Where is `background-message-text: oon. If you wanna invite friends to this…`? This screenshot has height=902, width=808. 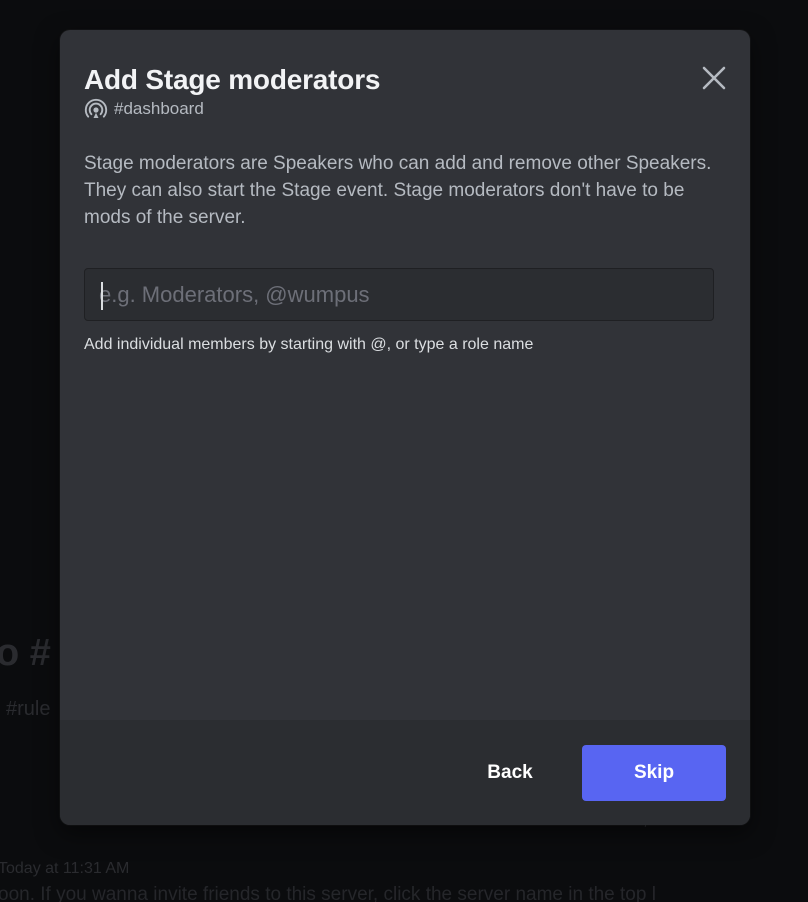 background-message-text: oon. If you wanna invite friends to this… is located at coordinates (328, 893).